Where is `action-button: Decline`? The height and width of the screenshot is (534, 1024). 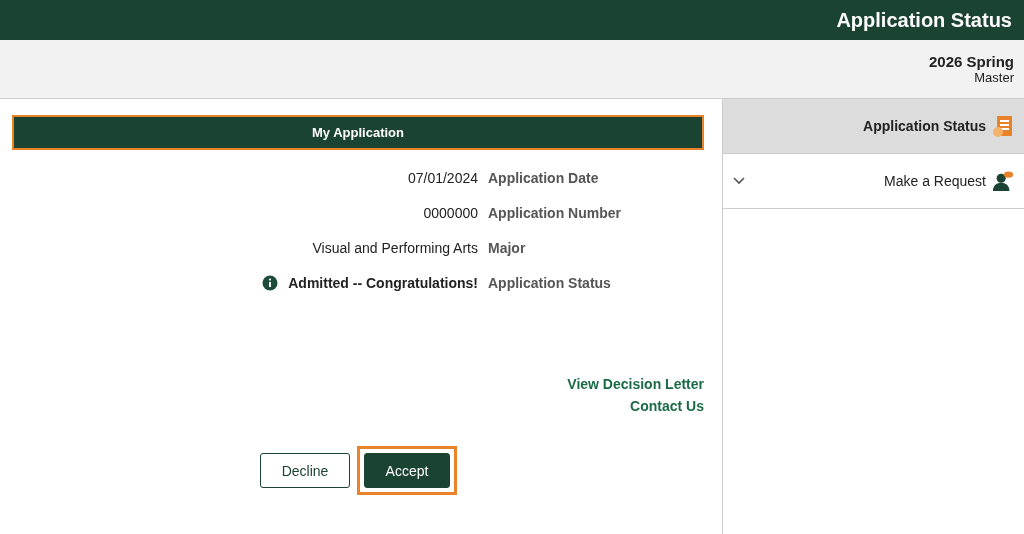
action-button: Decline is located at coordinates (305, 470).